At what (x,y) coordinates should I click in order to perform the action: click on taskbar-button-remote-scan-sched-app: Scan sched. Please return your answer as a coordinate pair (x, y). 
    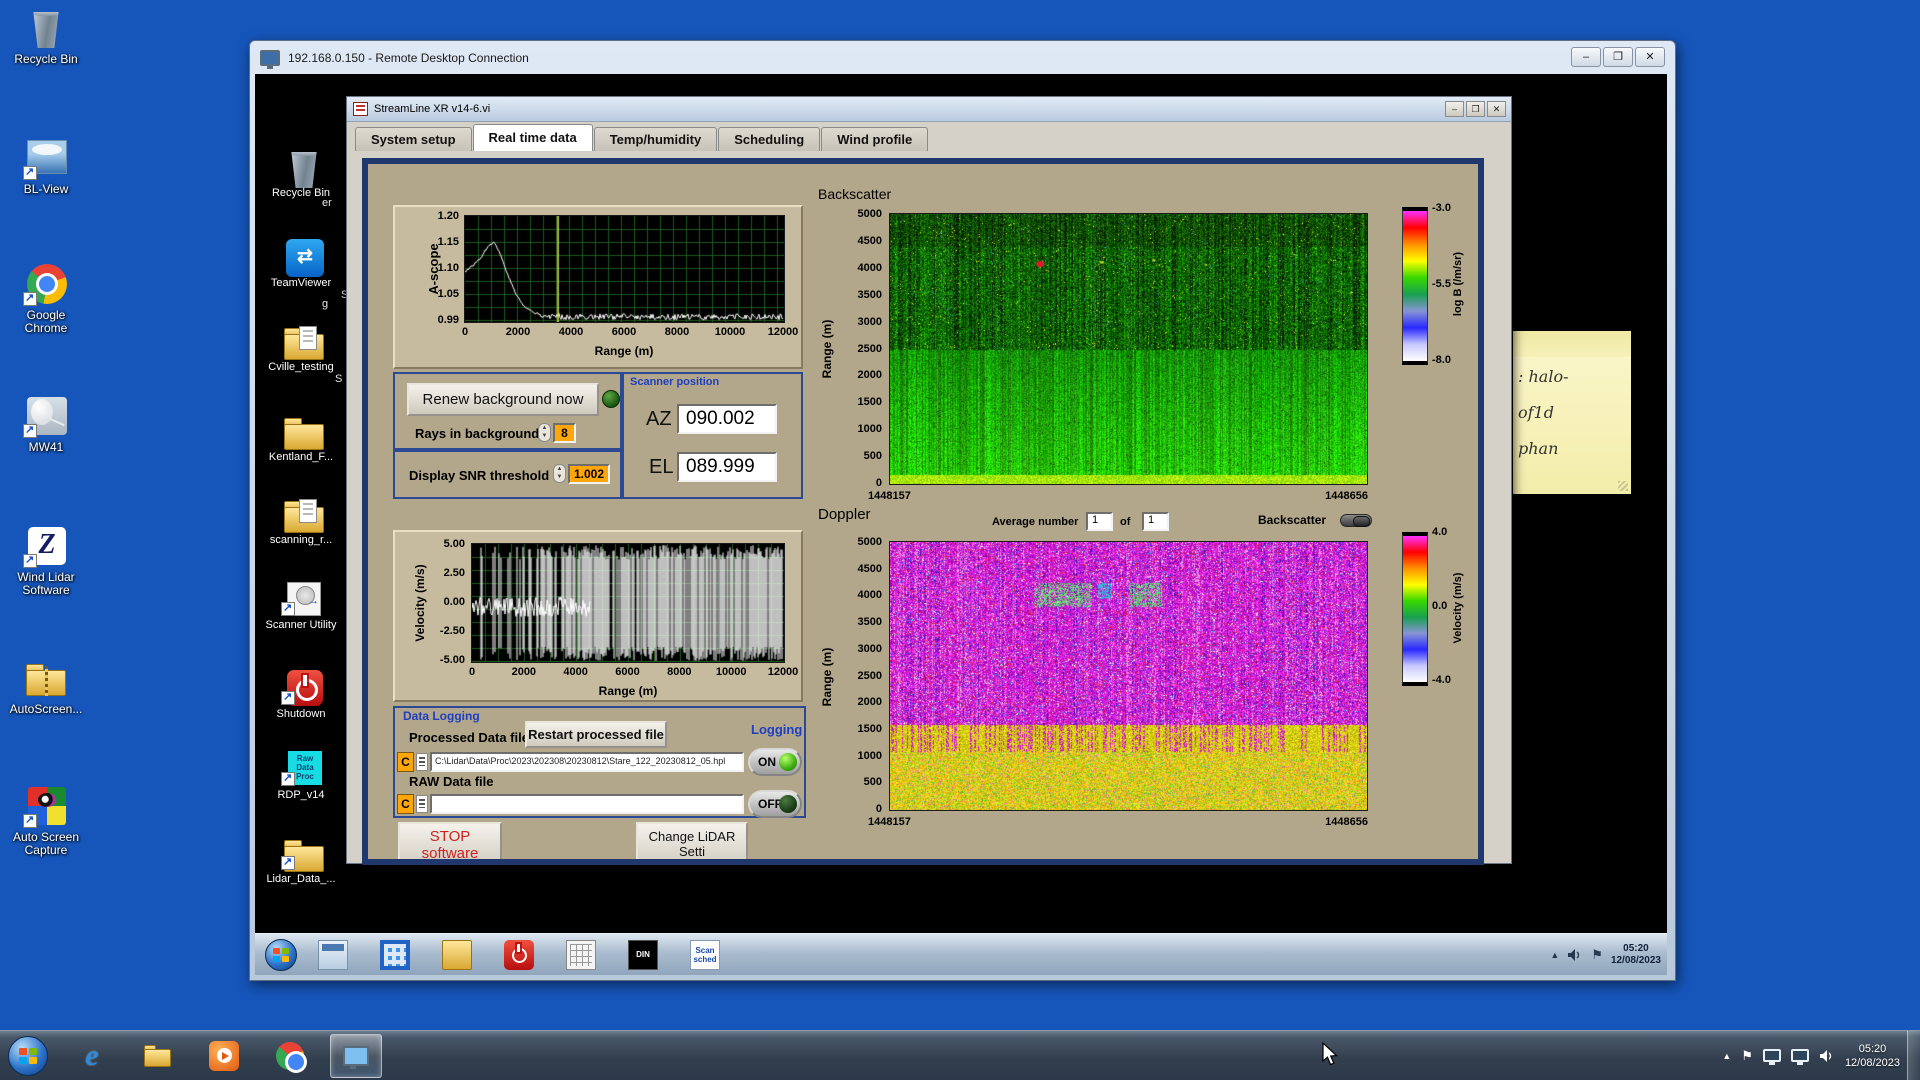
    Looking at the image, I should click on (705, 955).